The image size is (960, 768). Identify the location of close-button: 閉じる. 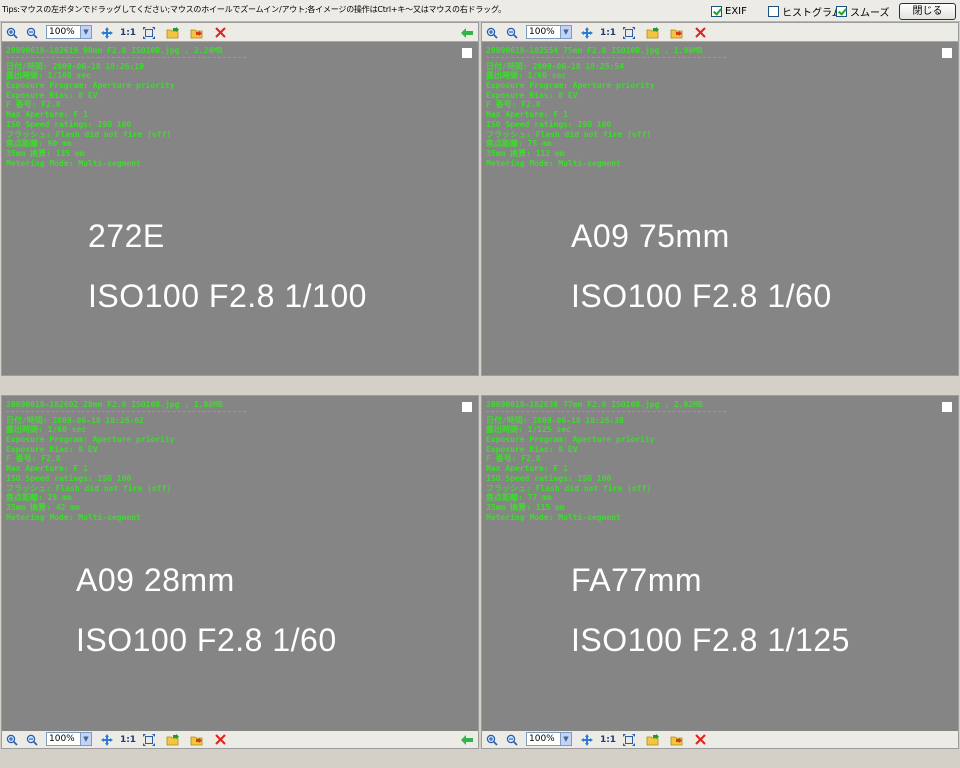
(927, 11).